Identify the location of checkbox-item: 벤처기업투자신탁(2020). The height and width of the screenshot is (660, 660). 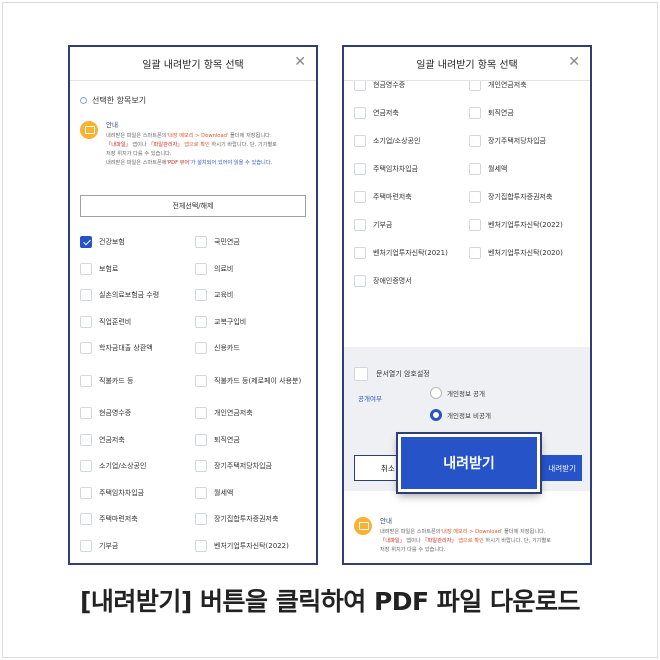
(526, 253).